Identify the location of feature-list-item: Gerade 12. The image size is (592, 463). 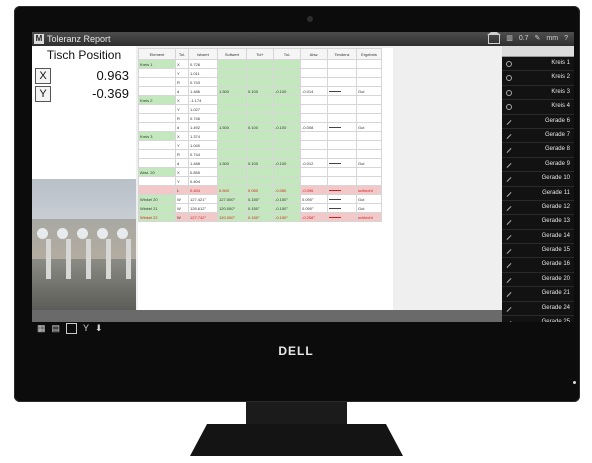
(538, 208).